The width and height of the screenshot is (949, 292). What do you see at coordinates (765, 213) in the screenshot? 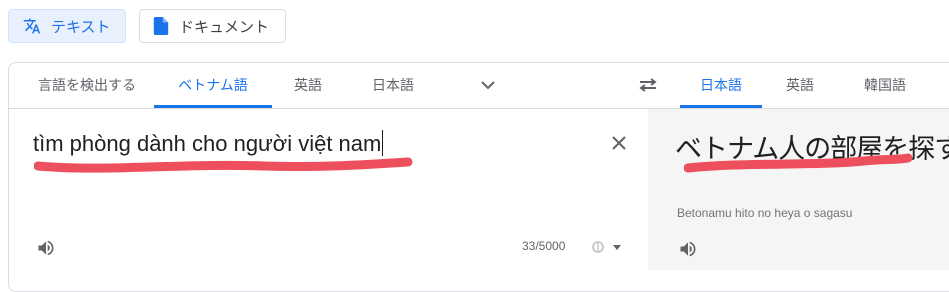
I see `translation-romanization: Betonamu hito no heya o sagasu` at bounding box center [765, 213].